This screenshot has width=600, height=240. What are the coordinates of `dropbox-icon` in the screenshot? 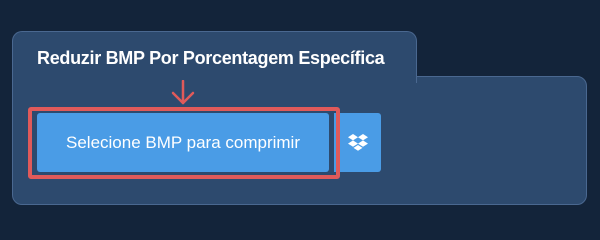 It's located at (357, 142).